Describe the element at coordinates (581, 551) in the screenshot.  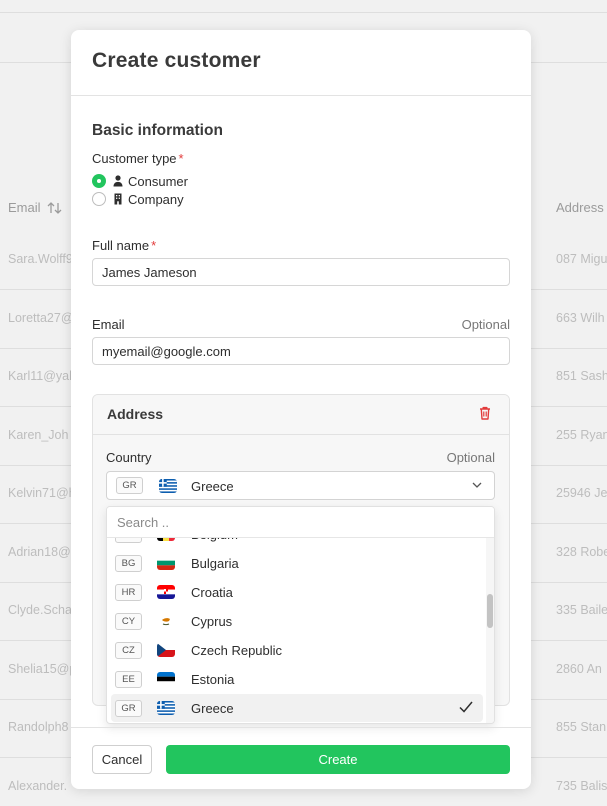
I see `table-cell-address: 328 Robe` at that location.